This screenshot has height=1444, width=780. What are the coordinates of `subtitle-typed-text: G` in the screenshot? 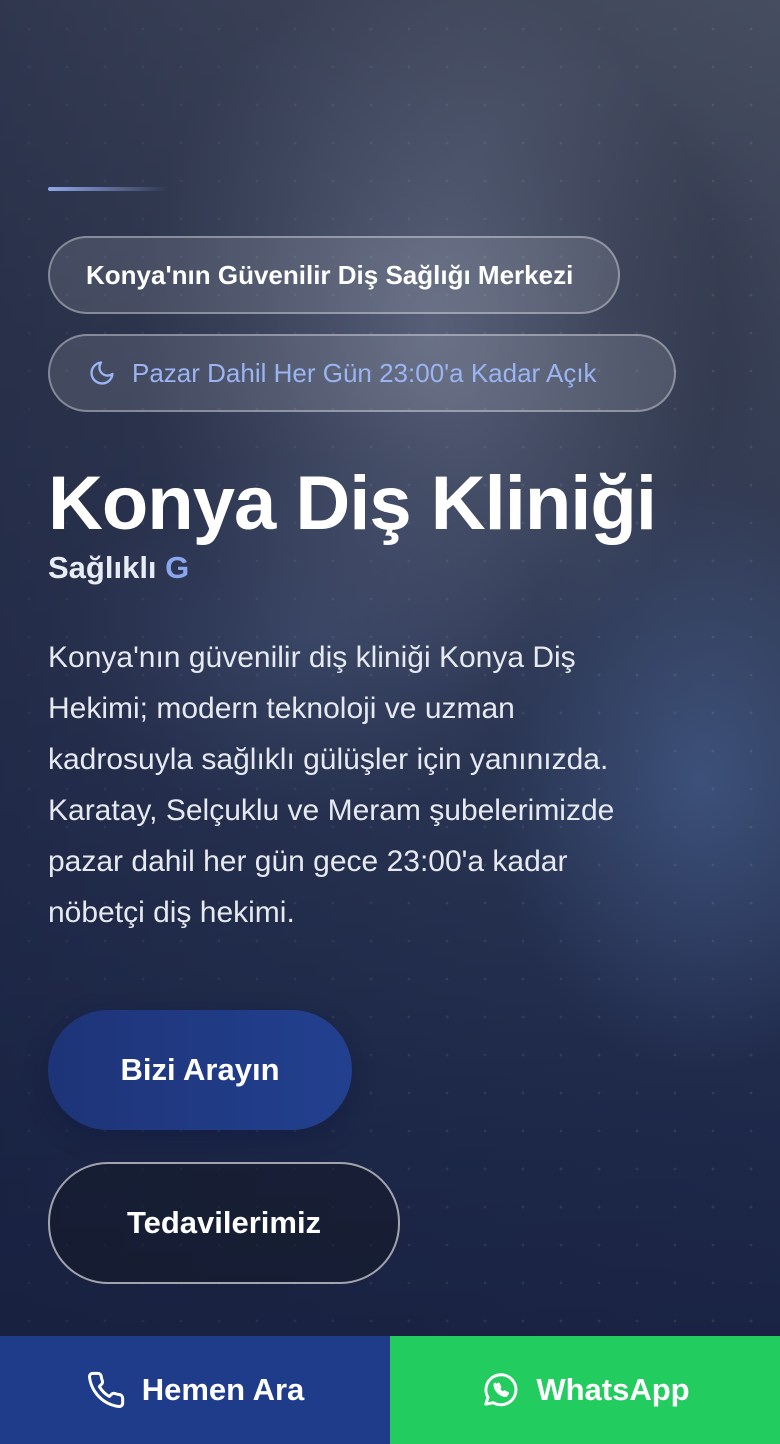 It's located at (177, 567).